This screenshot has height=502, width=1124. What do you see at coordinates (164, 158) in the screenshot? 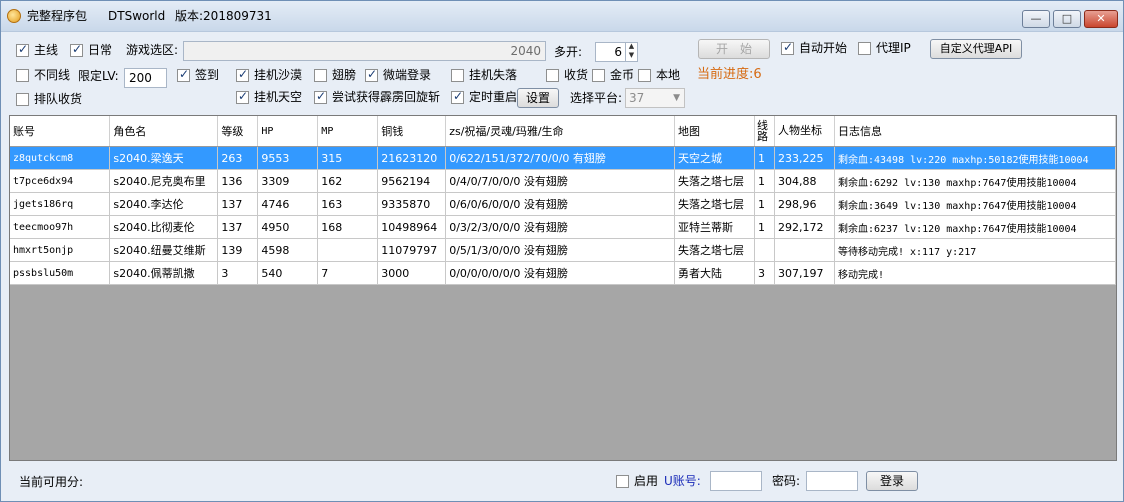
I see `cell-role: s2040.梁逸天` at bounding box center [164, 158].